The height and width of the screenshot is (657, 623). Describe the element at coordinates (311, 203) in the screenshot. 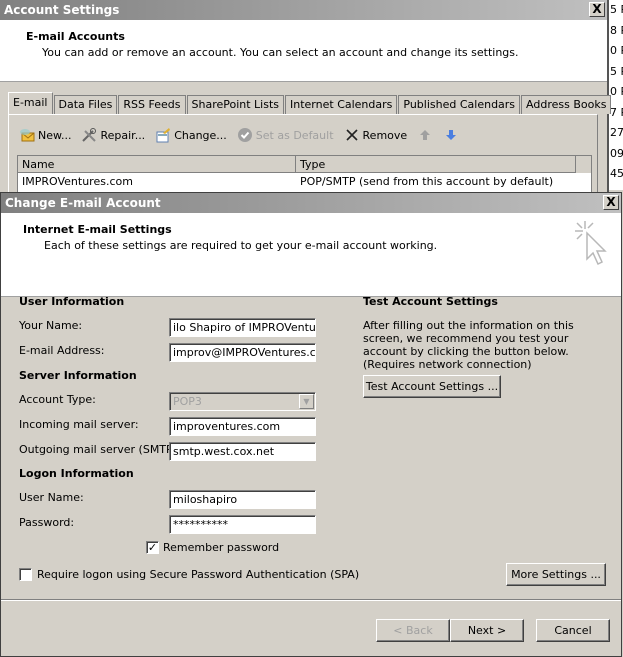

I see `title-bar: Change E-mail Account X` at that location.